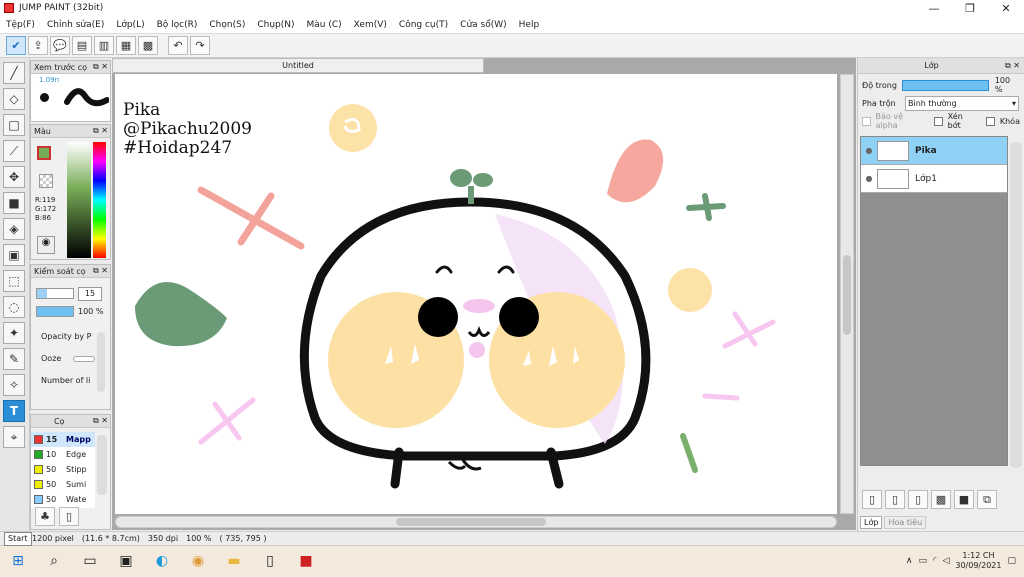 The image size is (1024, 577). Describe the element at coordinates (130, 25) in the screenshot. I see `menu-layer: Lớp(L)` at that location.